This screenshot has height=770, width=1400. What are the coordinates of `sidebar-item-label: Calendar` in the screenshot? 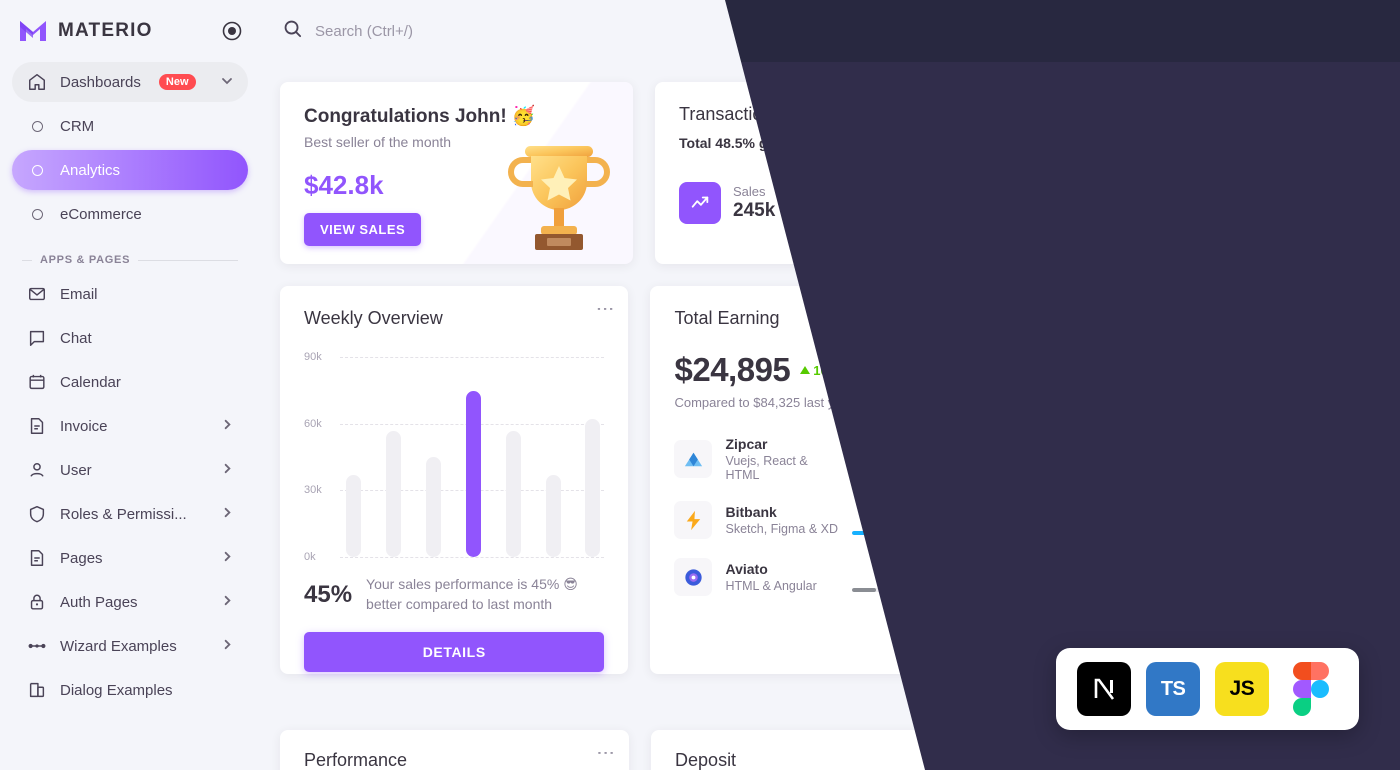 It's located at (90, 382).